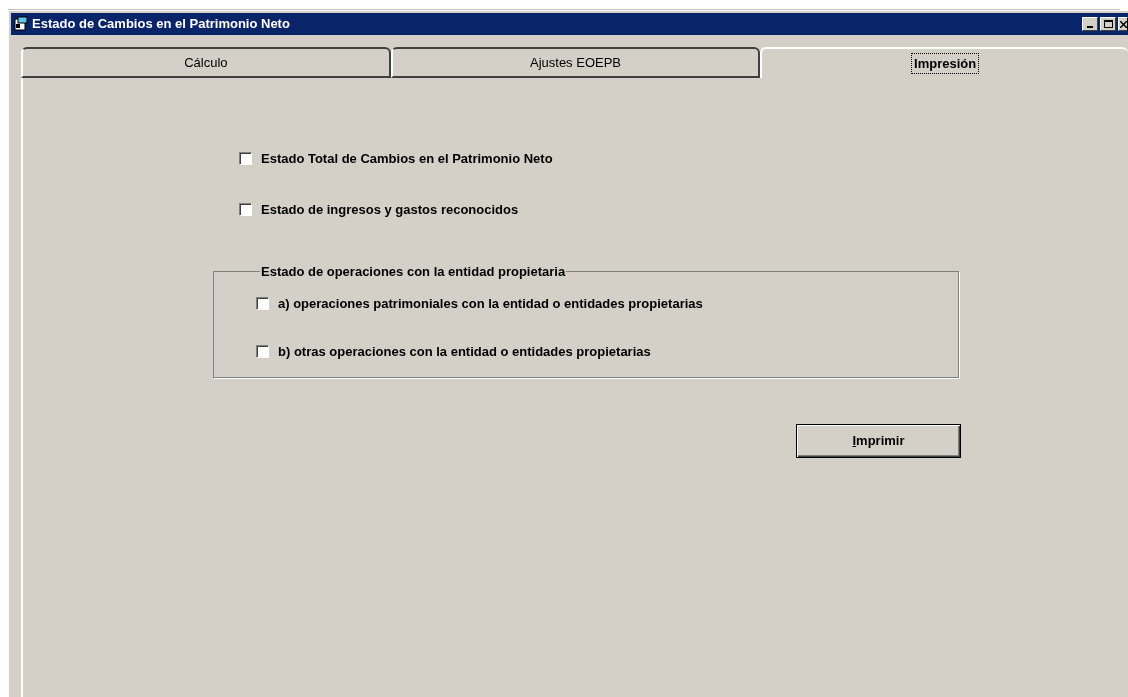 The height and width of the screenshot is (697, 1128). I want to click on print-button: Imprimir, so click(878, 441).